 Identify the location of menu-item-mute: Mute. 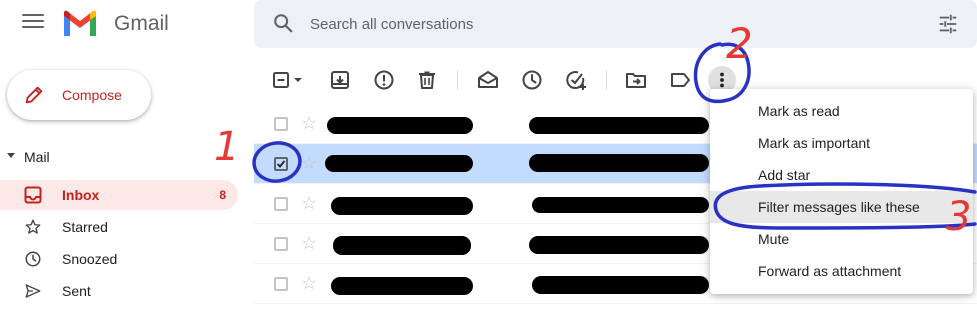
(841, 239).